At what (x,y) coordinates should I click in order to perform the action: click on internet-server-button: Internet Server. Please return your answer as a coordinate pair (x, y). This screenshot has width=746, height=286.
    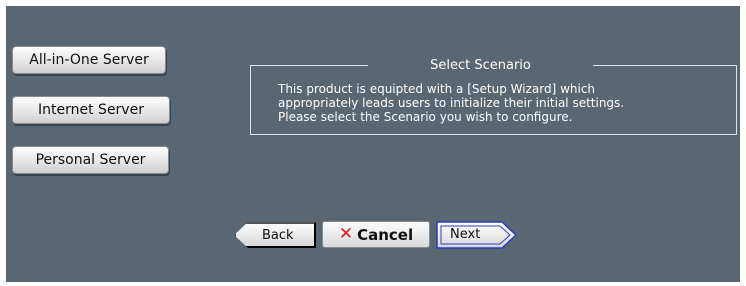
    Looking at the image, I should click on (91, 110).